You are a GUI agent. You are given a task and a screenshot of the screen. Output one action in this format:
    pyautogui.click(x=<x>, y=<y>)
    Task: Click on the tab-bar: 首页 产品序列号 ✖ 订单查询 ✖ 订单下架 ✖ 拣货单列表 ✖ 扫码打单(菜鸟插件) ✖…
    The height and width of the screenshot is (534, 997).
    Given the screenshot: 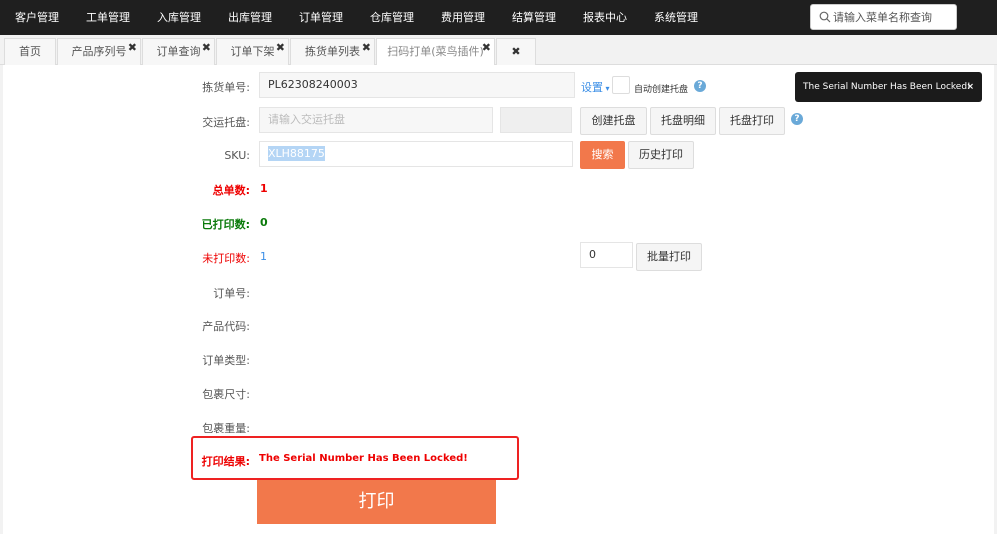 What is the action you would take?
    pyautogui.click(x=498, y=50)
    